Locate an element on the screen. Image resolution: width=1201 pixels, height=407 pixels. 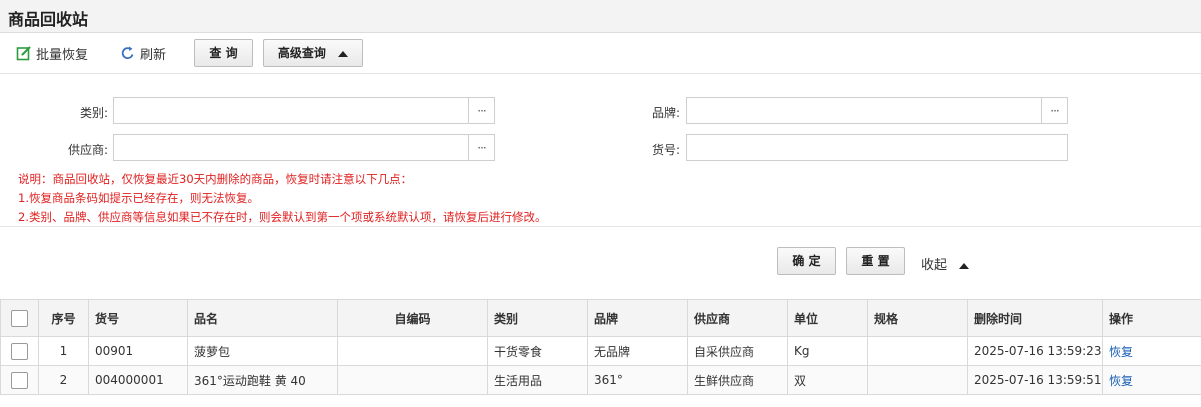
sku-label: 货号: is located at coordinates (665, 150).